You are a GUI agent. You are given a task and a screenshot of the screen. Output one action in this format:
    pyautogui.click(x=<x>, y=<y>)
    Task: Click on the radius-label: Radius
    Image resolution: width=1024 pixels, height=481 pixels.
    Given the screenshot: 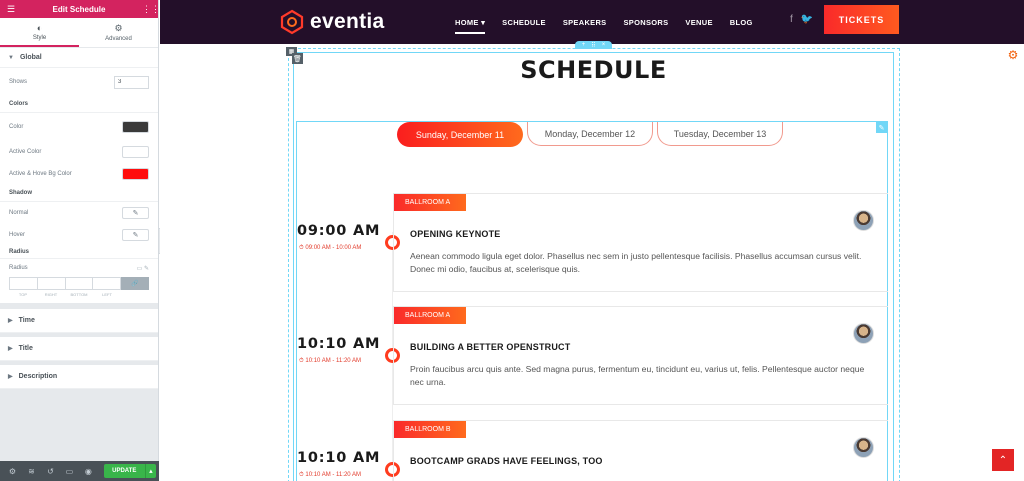 What is the action you would take?
    pyautogui.click(x=18, y=268)
    